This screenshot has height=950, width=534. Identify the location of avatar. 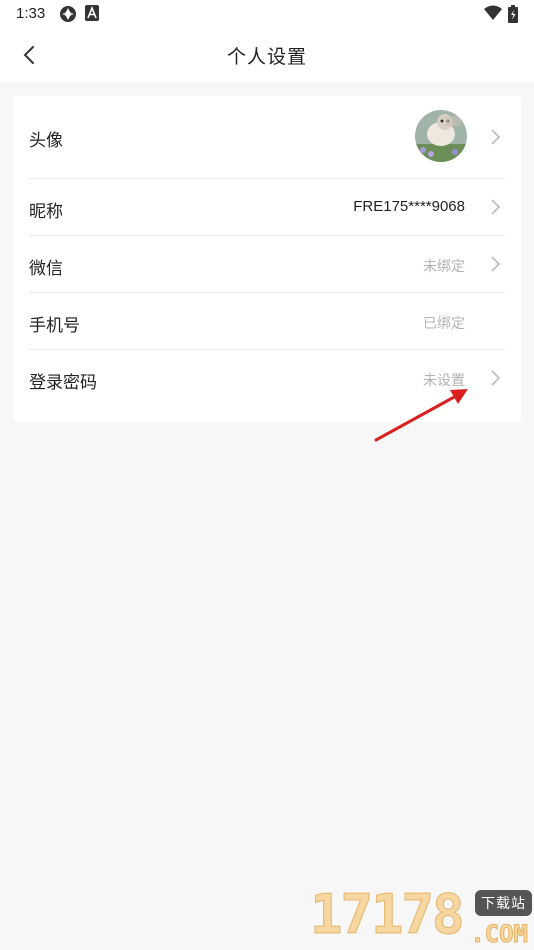
(441, 136).